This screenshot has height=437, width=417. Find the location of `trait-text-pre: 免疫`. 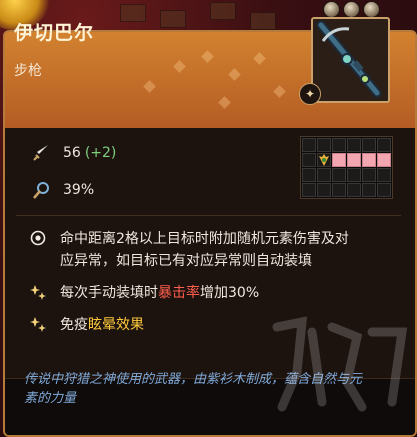

trait-text-pre: 免疫 is located at coordinates (74, 325).